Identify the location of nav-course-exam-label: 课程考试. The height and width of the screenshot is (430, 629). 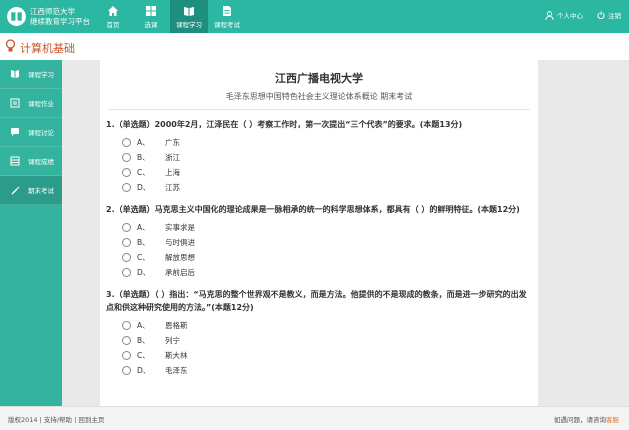
(227, 24).